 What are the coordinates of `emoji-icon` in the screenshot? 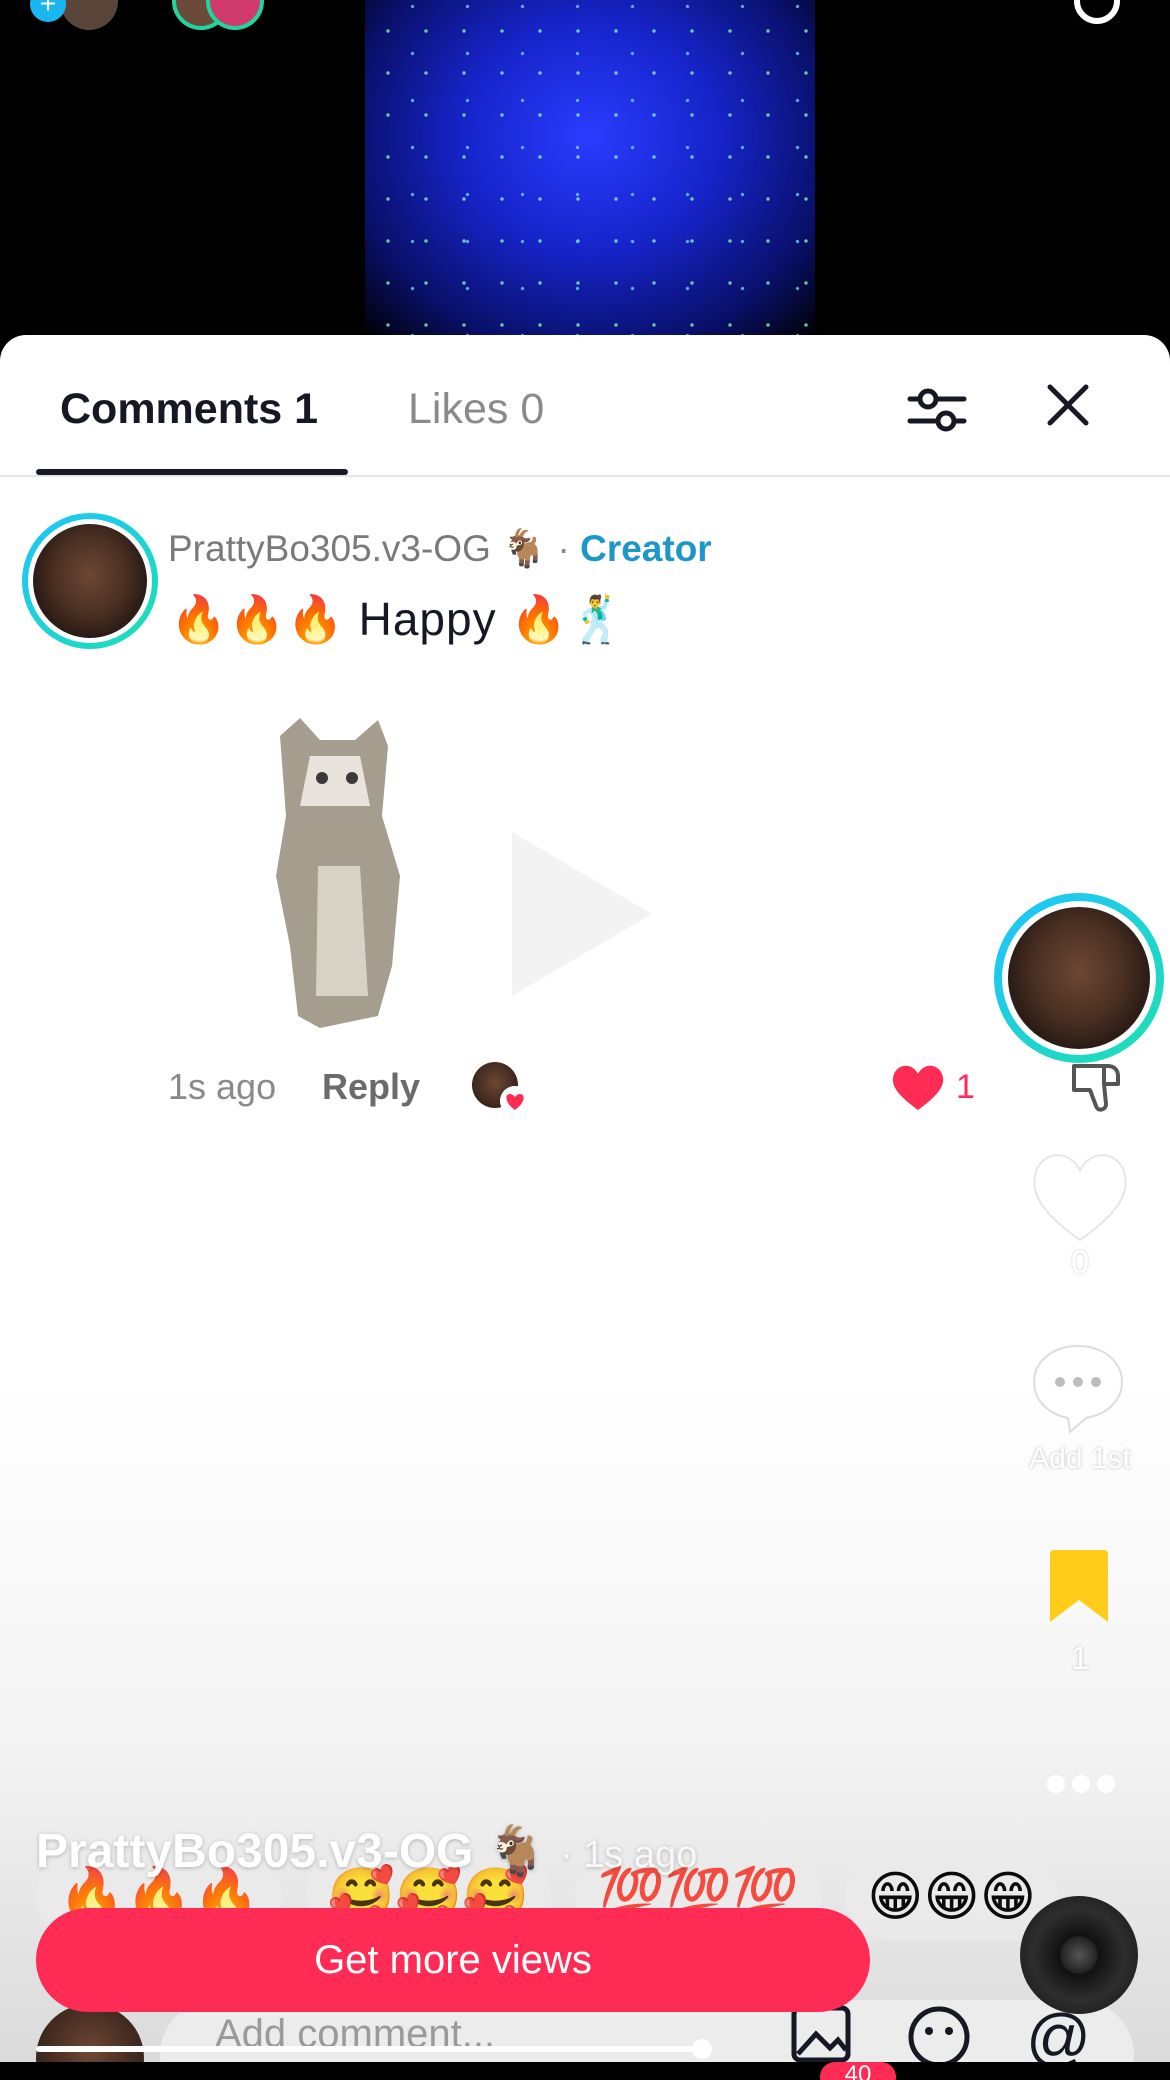 It's located at (939, 2037).